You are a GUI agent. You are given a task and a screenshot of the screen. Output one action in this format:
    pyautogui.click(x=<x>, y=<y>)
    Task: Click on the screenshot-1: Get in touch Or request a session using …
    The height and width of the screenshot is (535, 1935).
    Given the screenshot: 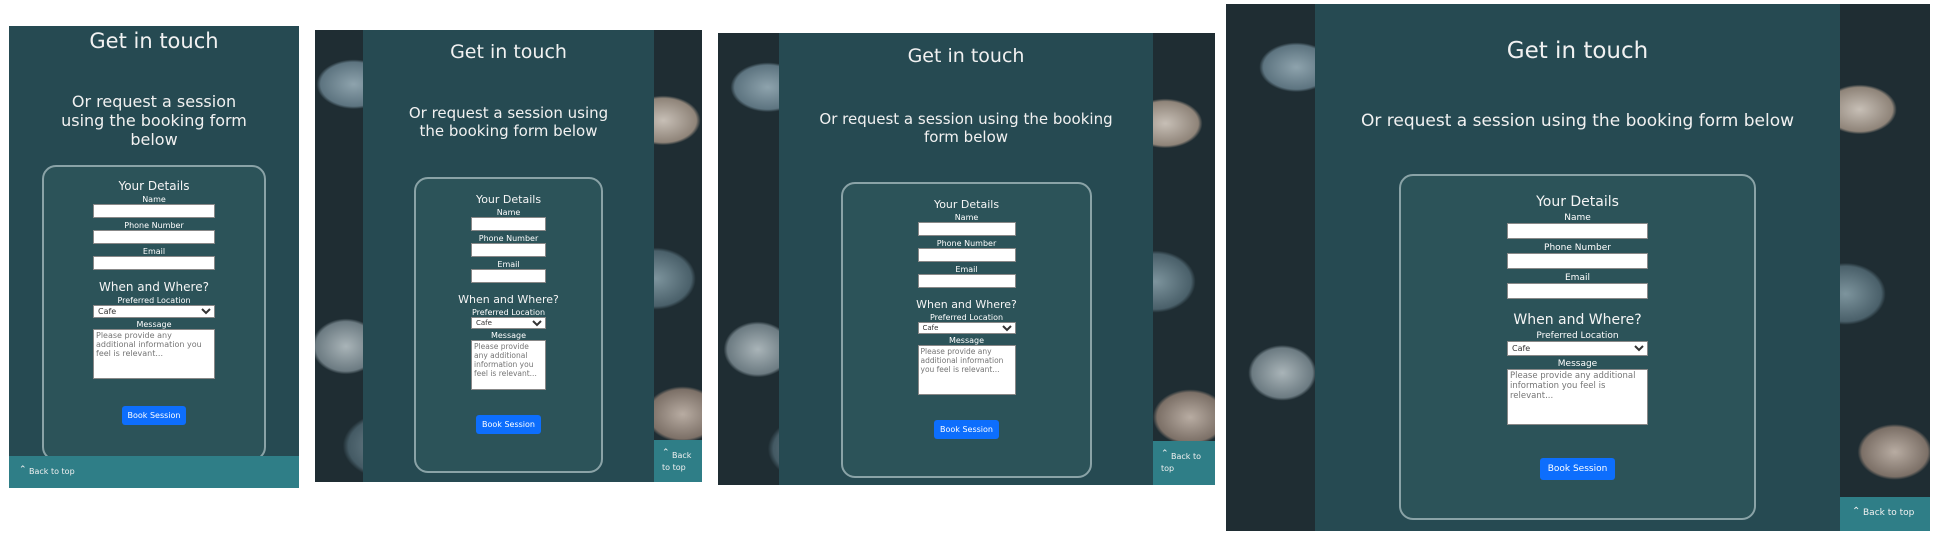 What is the action you would take?
    pyautogui.click(x=154, y=257)
    